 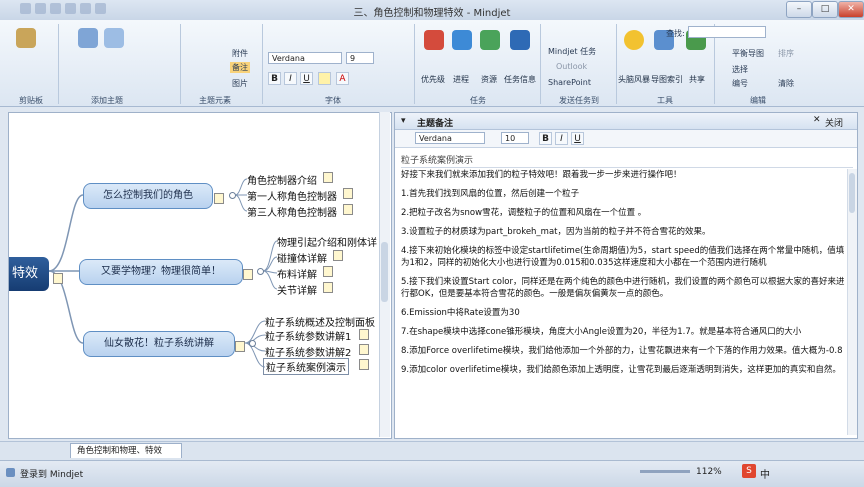 I want to click on close-notes-button: 关闭, so click(x=834, y=122).